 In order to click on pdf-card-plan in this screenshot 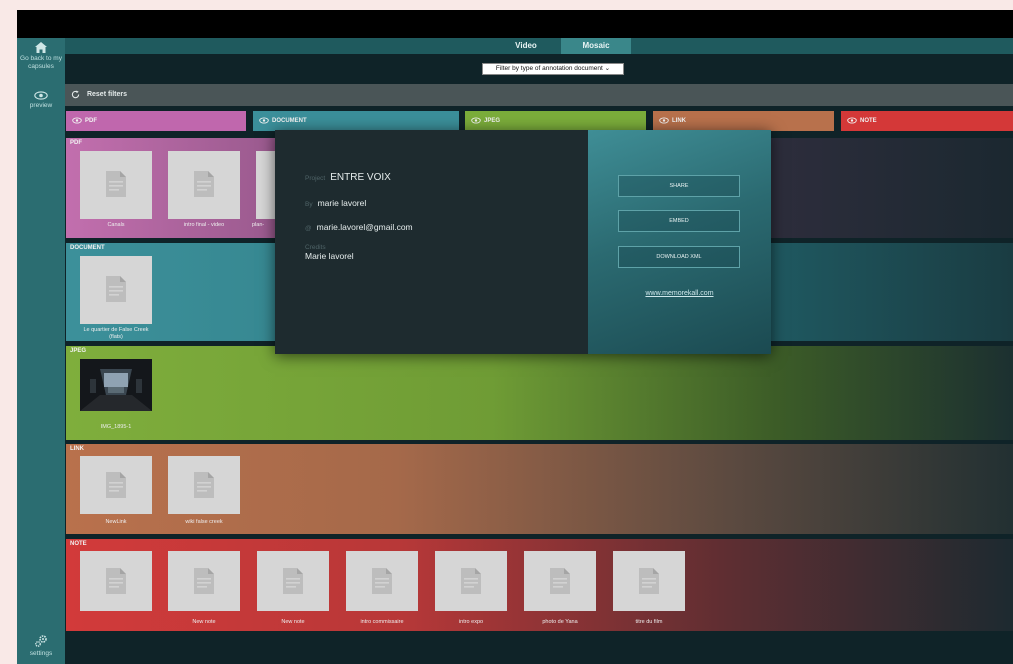, I will do `click(266, 185)`.